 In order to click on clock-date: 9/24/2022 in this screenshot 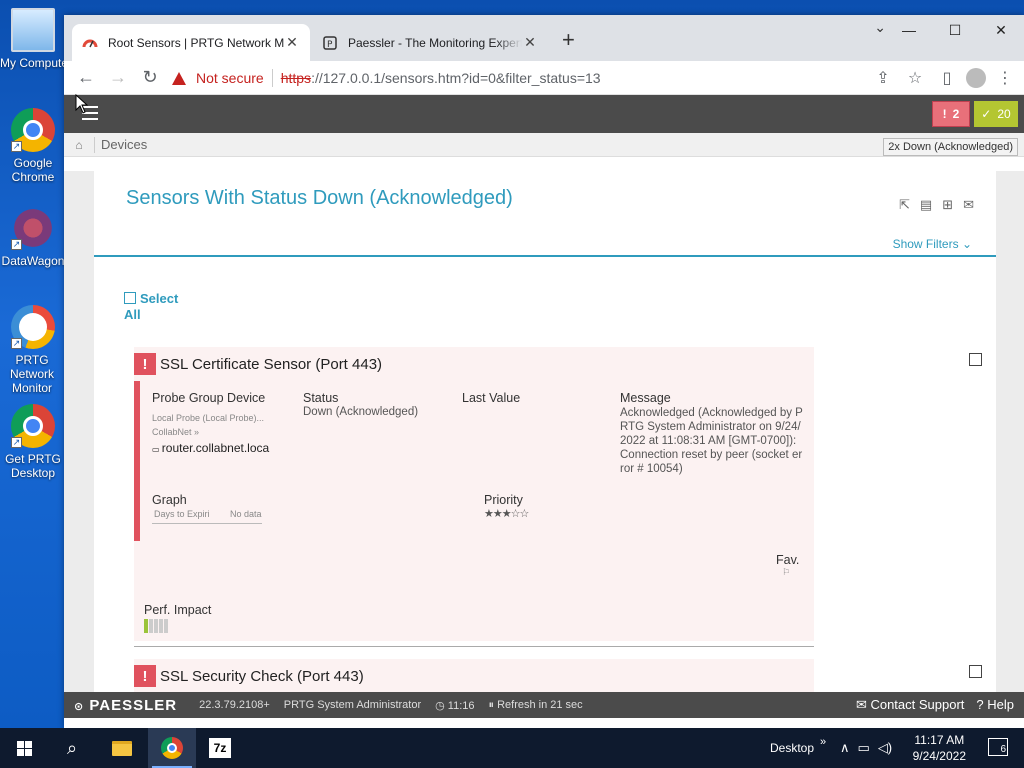, I will do `click(939, 756)`.